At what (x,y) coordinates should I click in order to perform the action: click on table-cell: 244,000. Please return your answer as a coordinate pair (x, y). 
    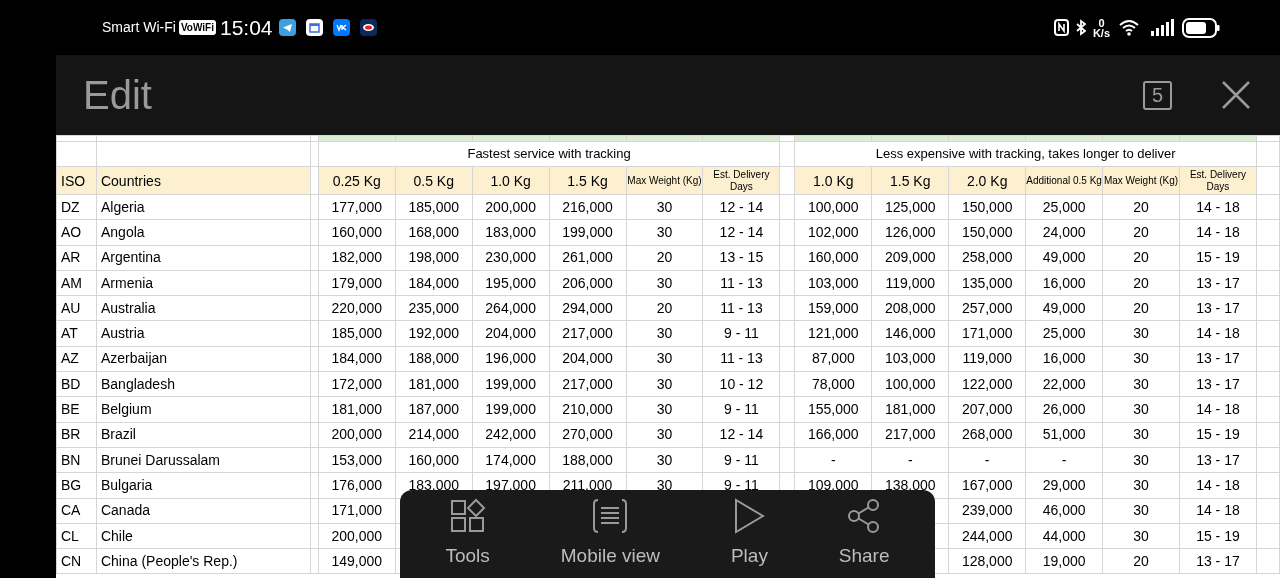
    Looking at the image, I should click on (987, 535).